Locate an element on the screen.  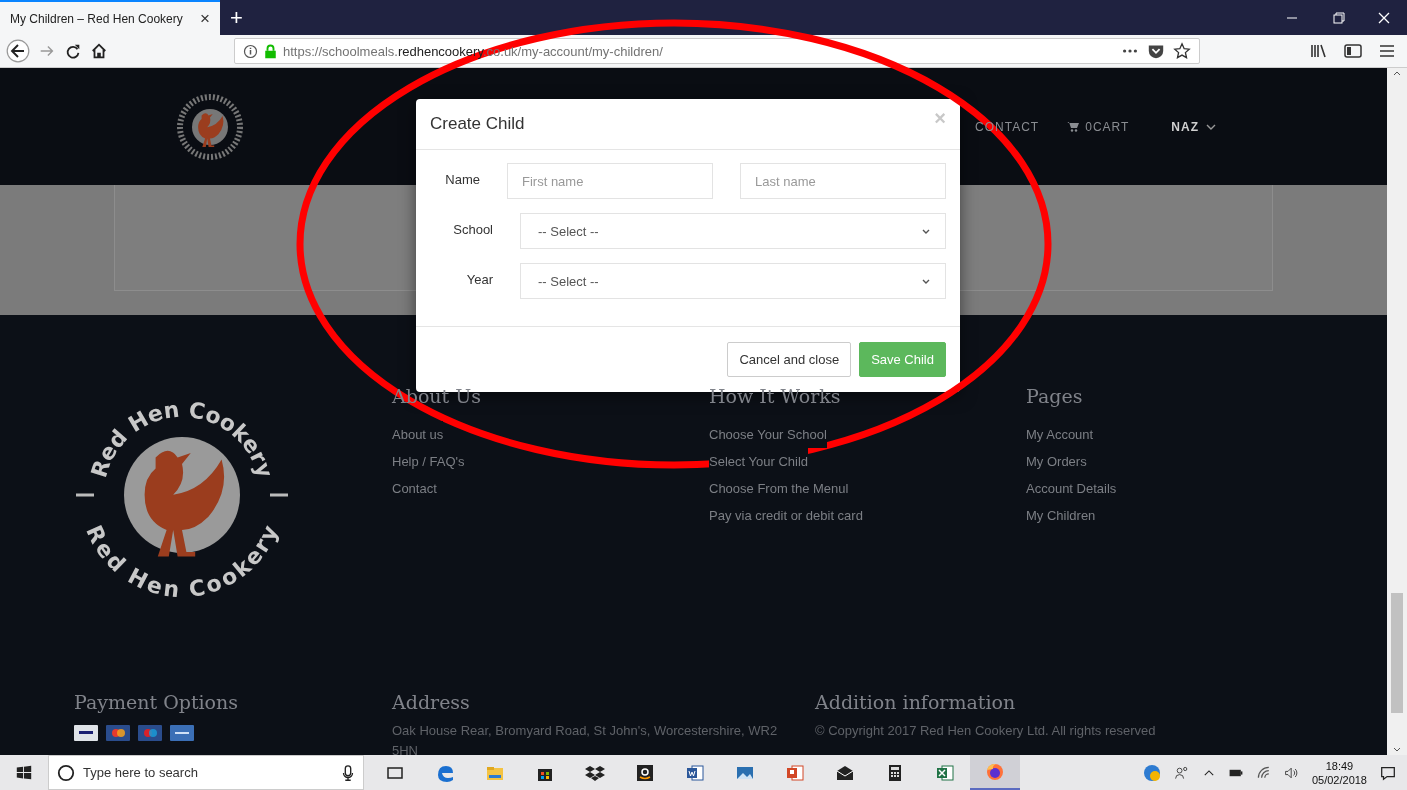
taskbar-search-field: Type here to search is located at coordinates (206, 772).